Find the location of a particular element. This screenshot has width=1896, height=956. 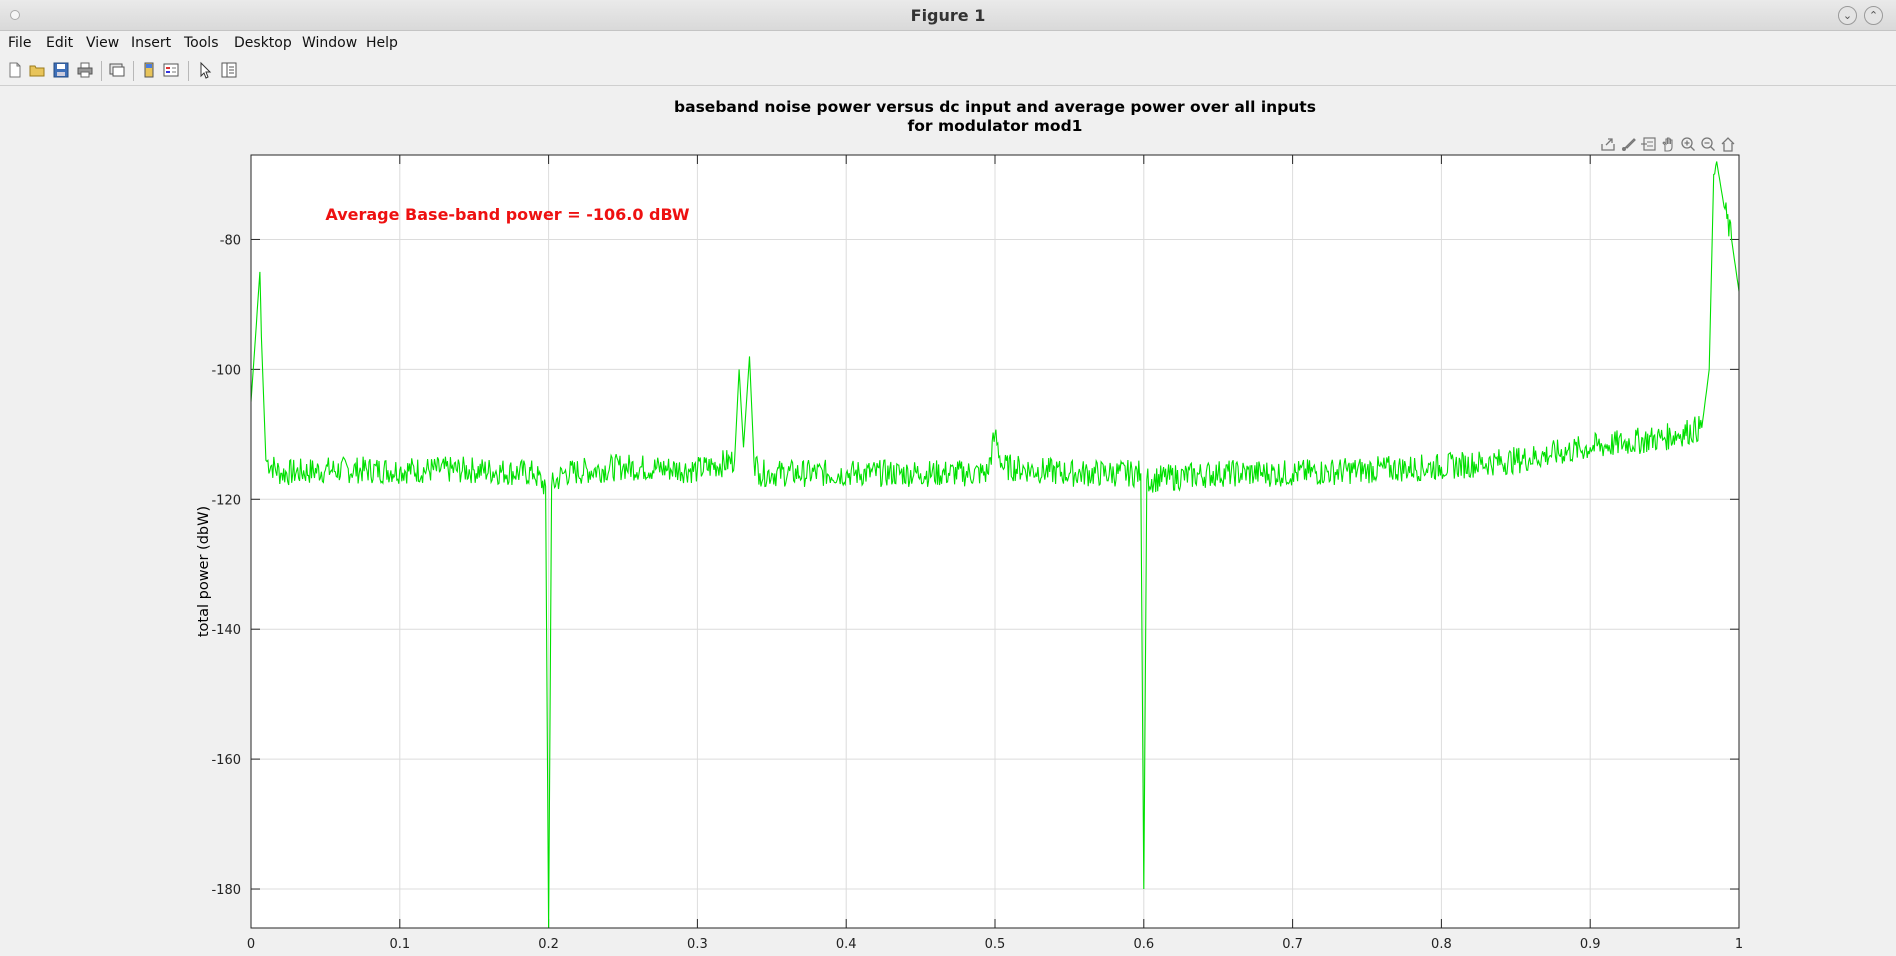

x-tick-label: 0 is located at coordinates (251, 944).